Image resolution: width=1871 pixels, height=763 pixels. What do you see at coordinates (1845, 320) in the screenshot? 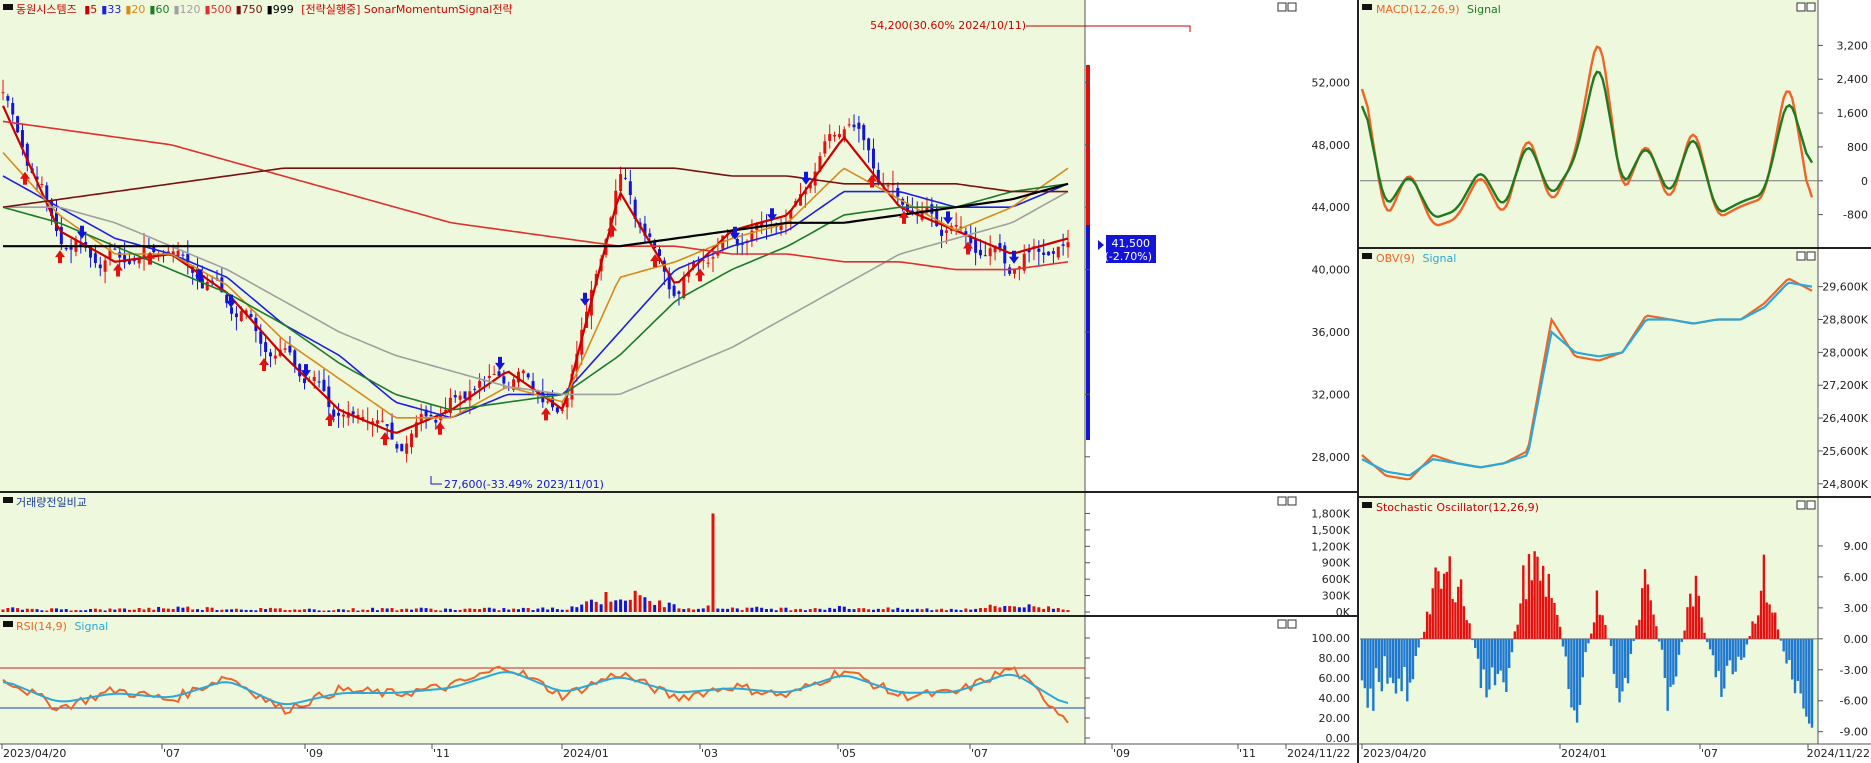
I see `obv-axis-label: 28,800K` at bounding box center [1845, 320].